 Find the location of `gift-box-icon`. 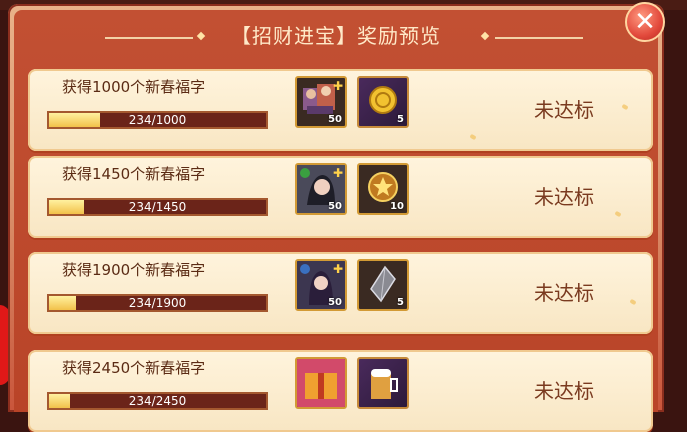

gift-box-icon is located at coordinates (321, 383).